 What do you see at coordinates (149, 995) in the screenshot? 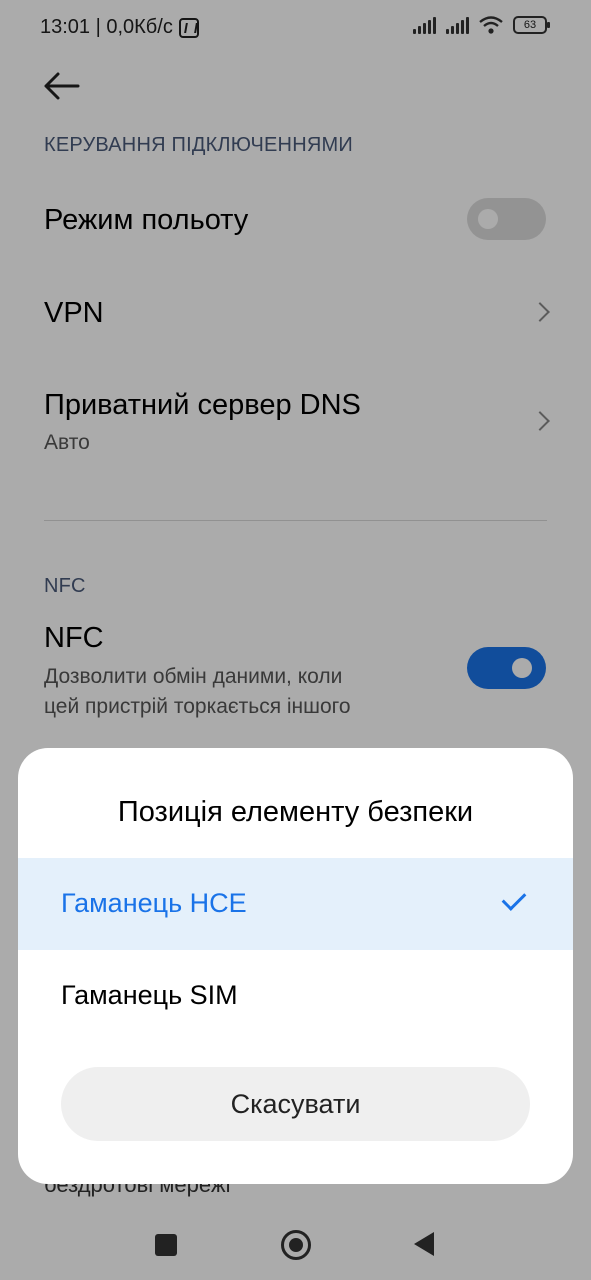
I see `option-label: Гаманець SIM` at bounding box center [149, 995].